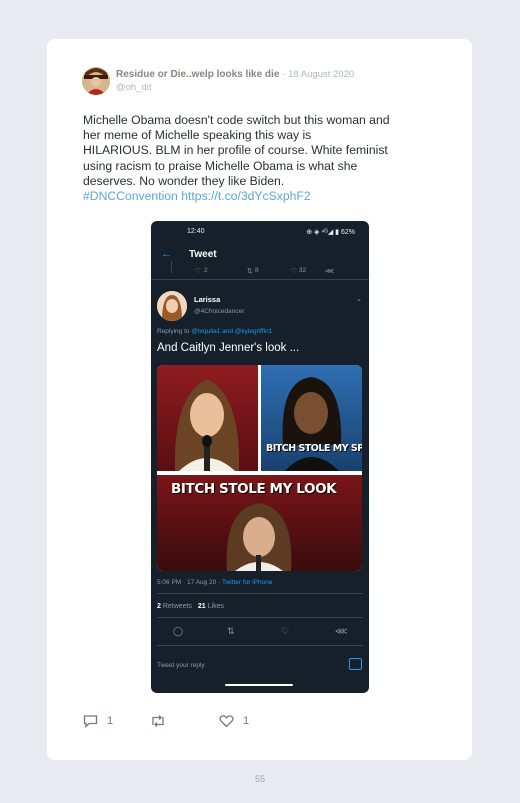 The width and height of the screenshot is (520, 803). What do you see at coordinates (90, 721) in the screenshot?
I see `comment-icon` at bounding box center [90, 721].